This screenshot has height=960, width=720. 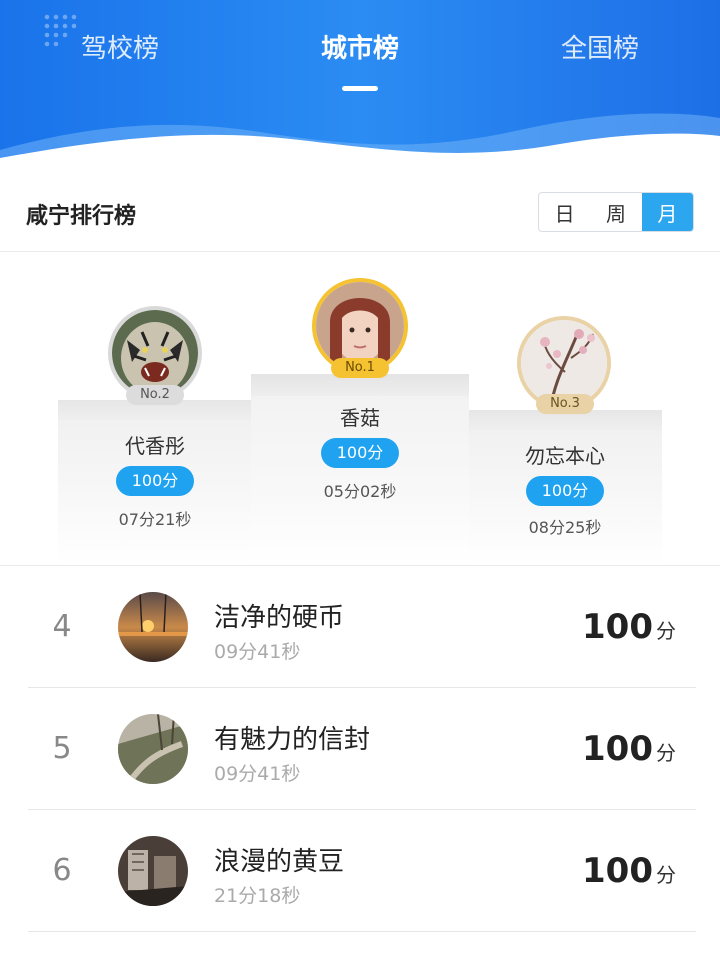 I want to click on name-second: 代香彤, so click(x=155, y=446).